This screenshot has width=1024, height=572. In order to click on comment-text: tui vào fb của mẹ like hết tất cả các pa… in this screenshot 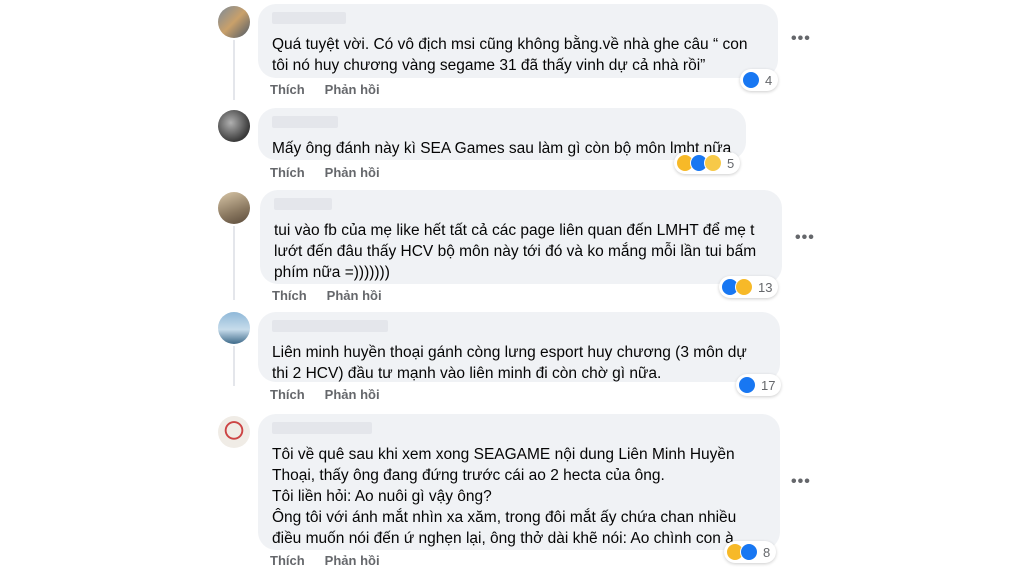, I will do `click(515, 251)`.